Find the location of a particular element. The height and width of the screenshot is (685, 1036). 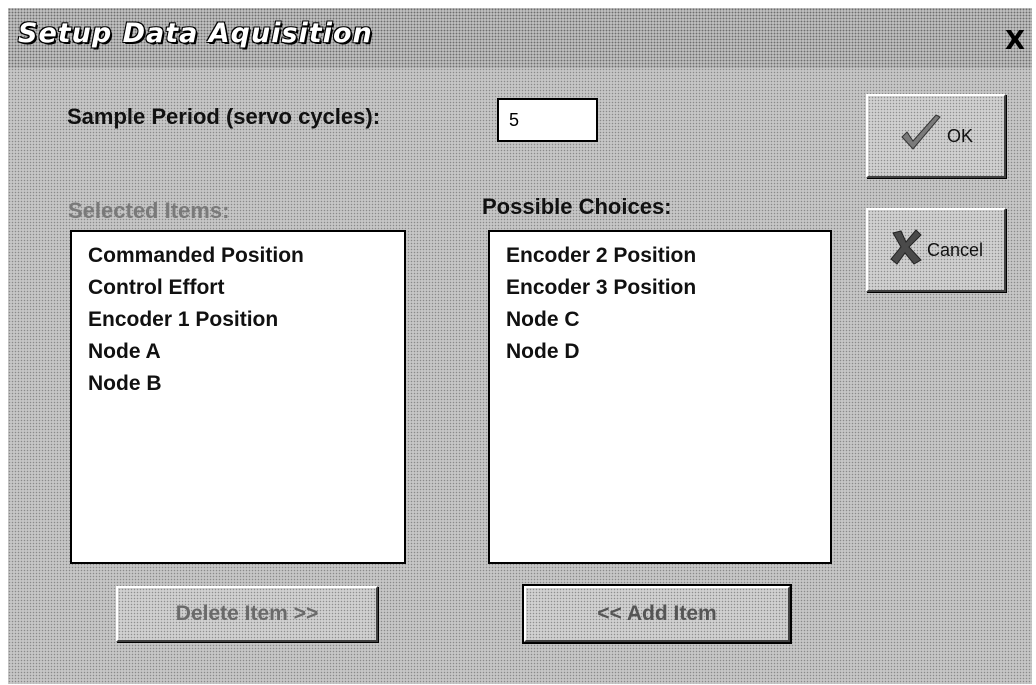

list-item: Node D is located at coordinates (668, 352).